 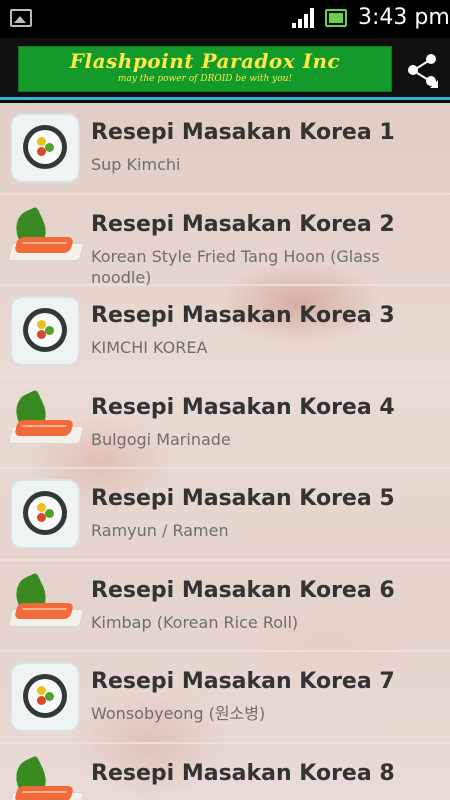 What do you see at coordinates (161, 439) in the screenshot?
I see `item-subtitle: Bulgogi Marinade` at bounding box center [161, 439].